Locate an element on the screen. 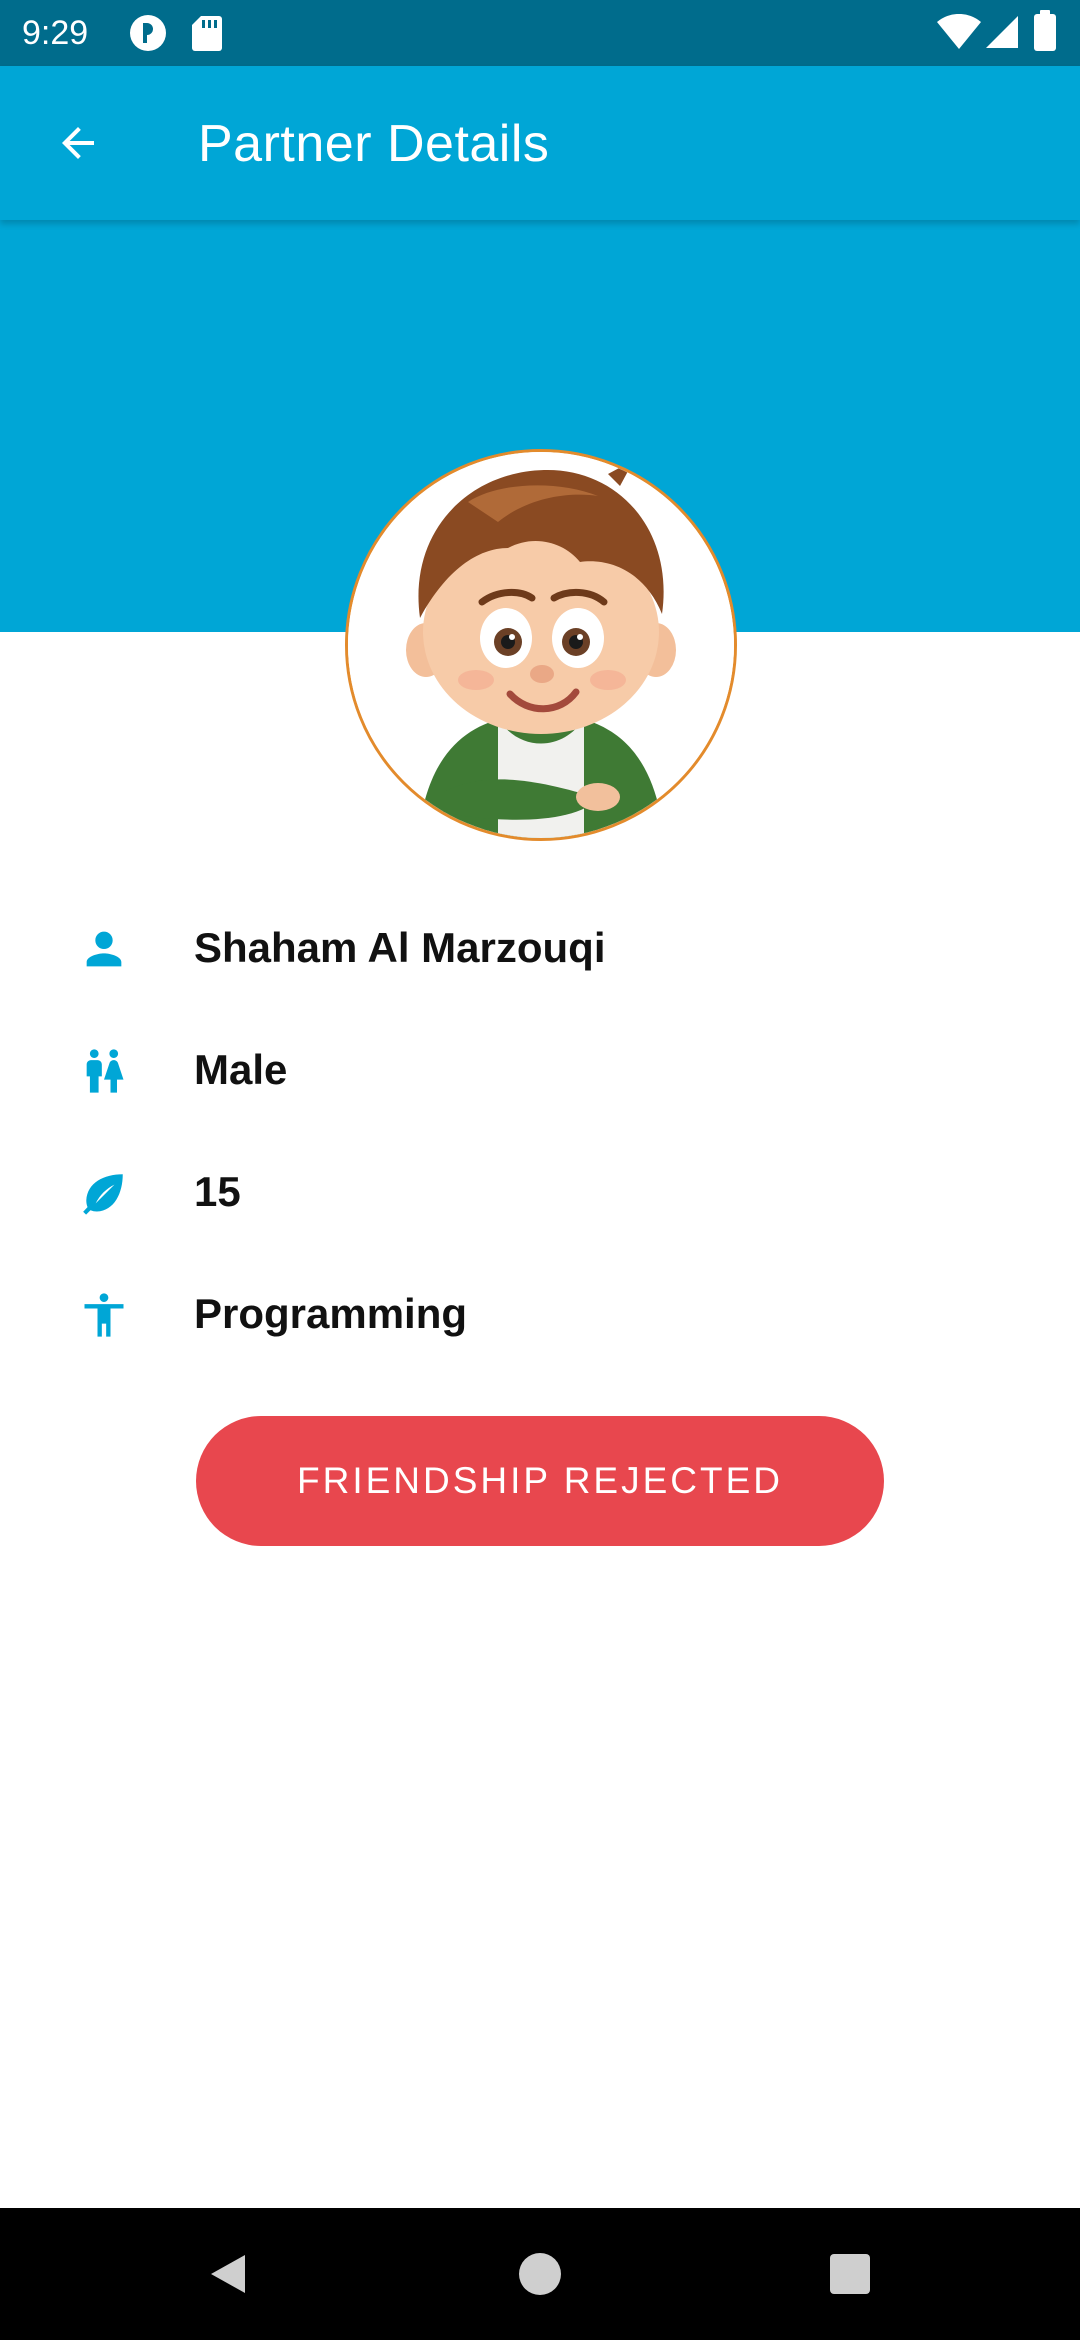  sd-card-icon is located at coordinates (207, 33).